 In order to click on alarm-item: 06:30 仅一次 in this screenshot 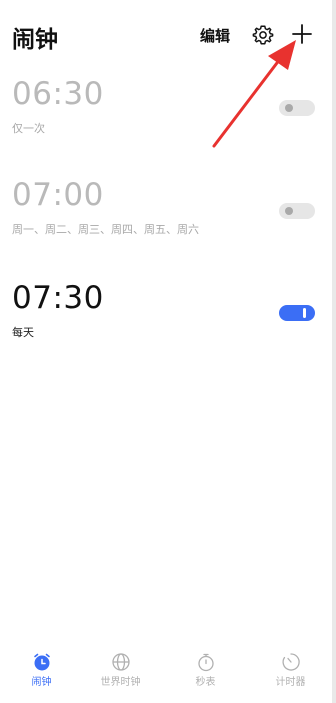, I will do `click(166, 116)`.